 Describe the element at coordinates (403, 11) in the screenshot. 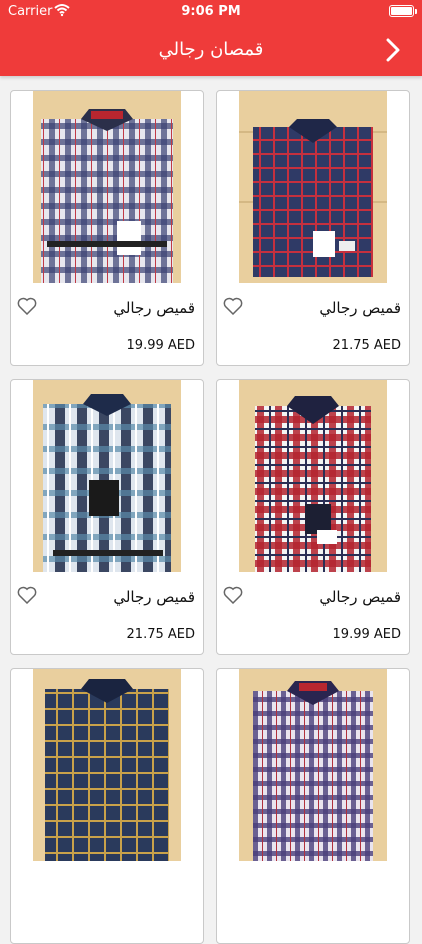

I see `battery-icon` at that location.